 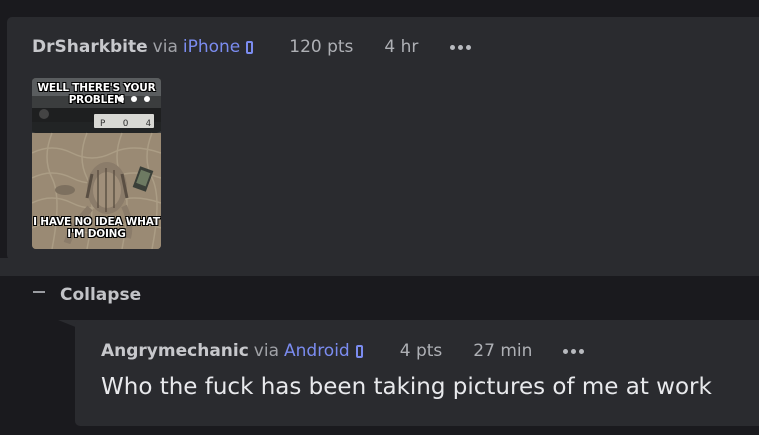 What do you see at coordinates (134, 99) in the screenshot?
I see `image-overlay-dots` at bounding box center [134, 99].